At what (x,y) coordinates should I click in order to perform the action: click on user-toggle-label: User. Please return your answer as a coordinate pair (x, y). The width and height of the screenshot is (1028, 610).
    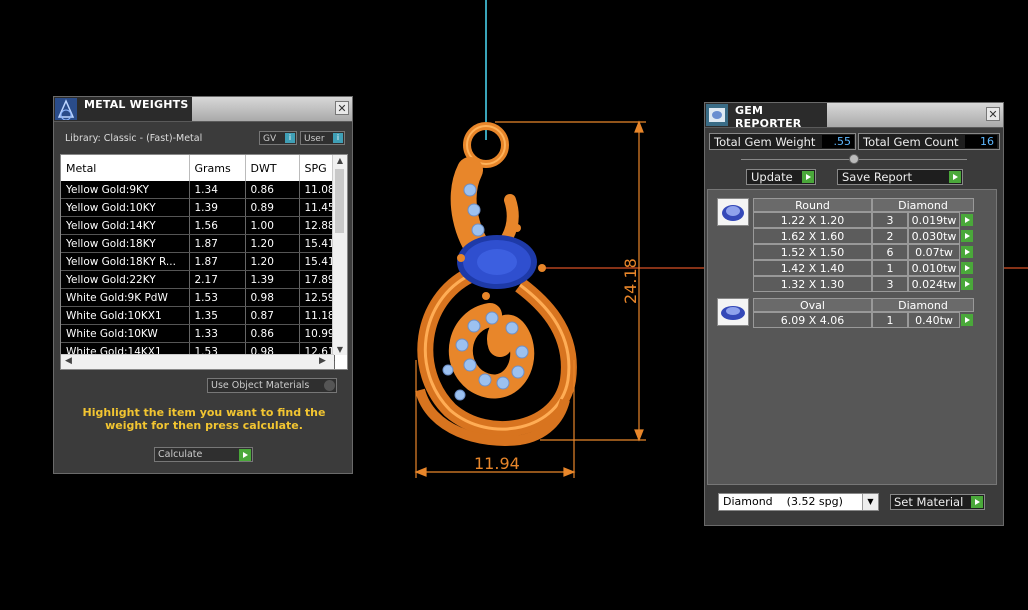
    Looking at the image, I should click on (314, 139).